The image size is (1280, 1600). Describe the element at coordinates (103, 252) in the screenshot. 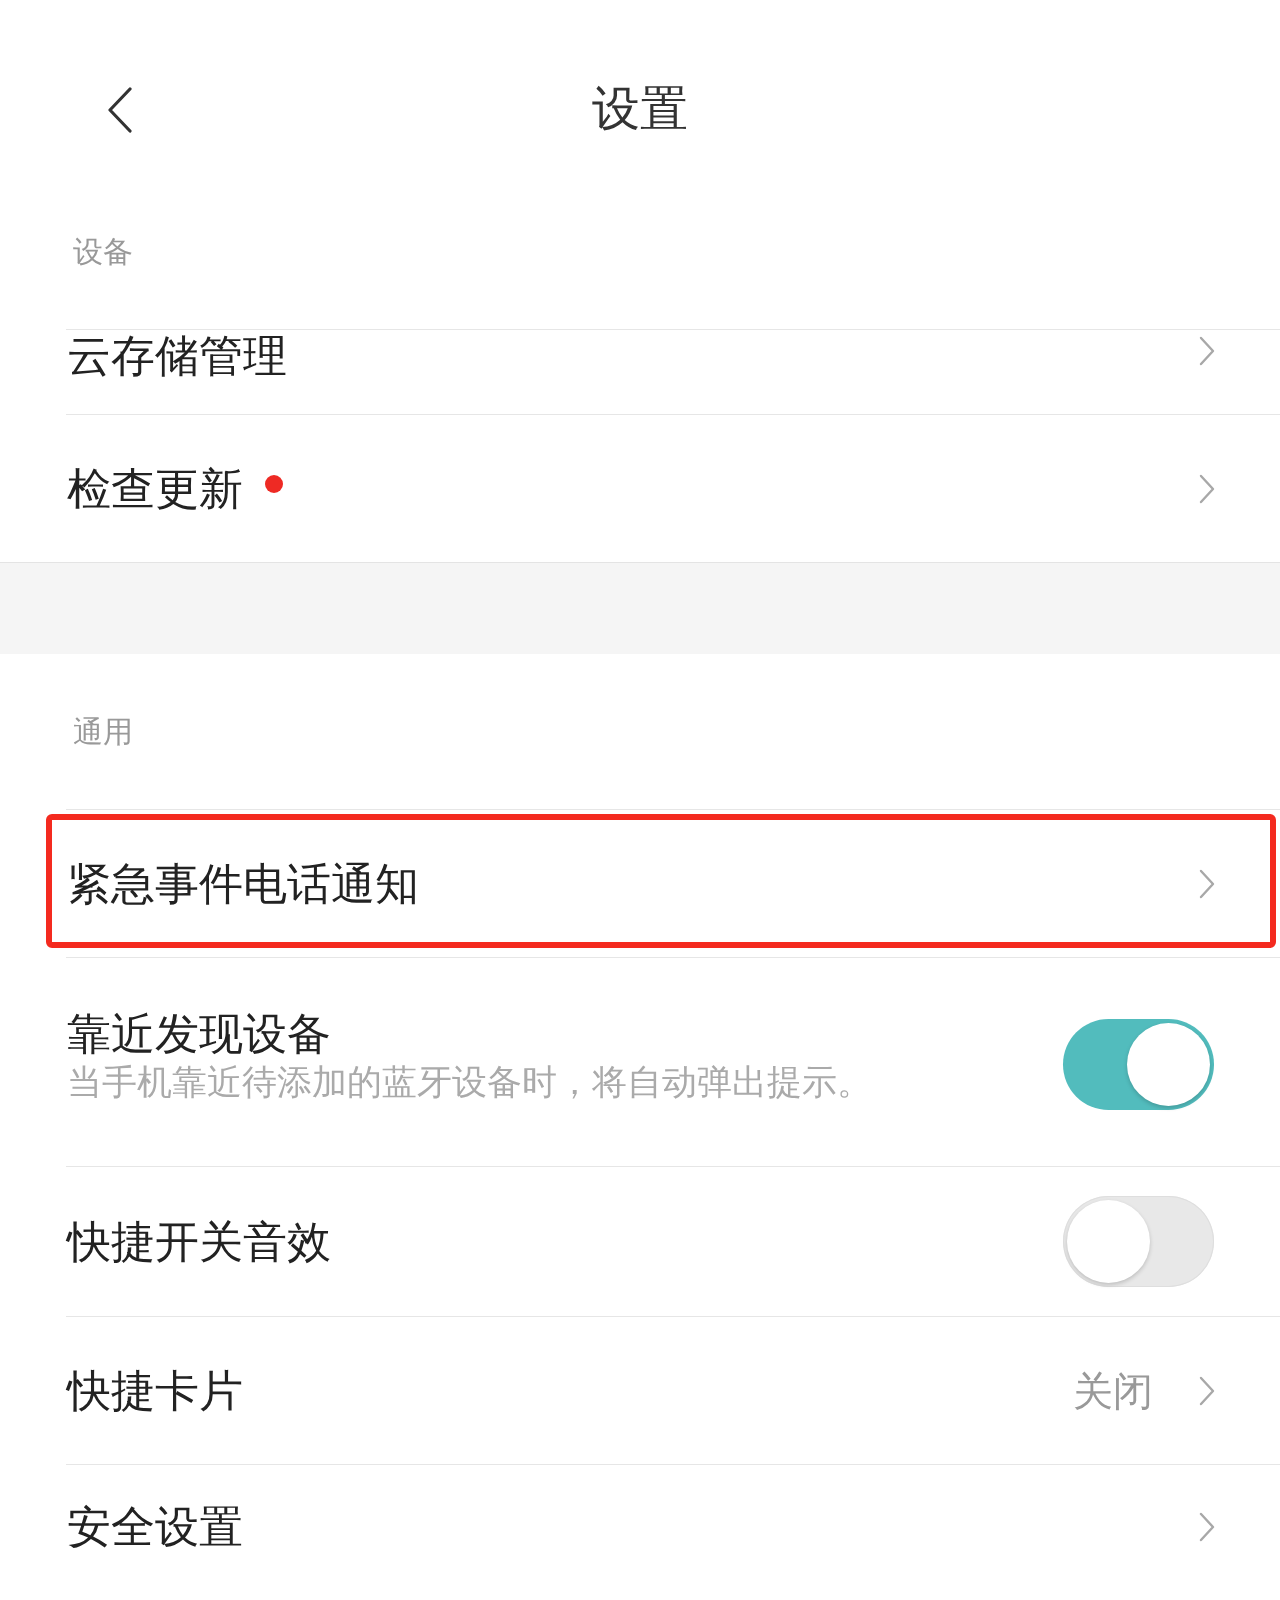

I see `section-label: 设备` at that location.